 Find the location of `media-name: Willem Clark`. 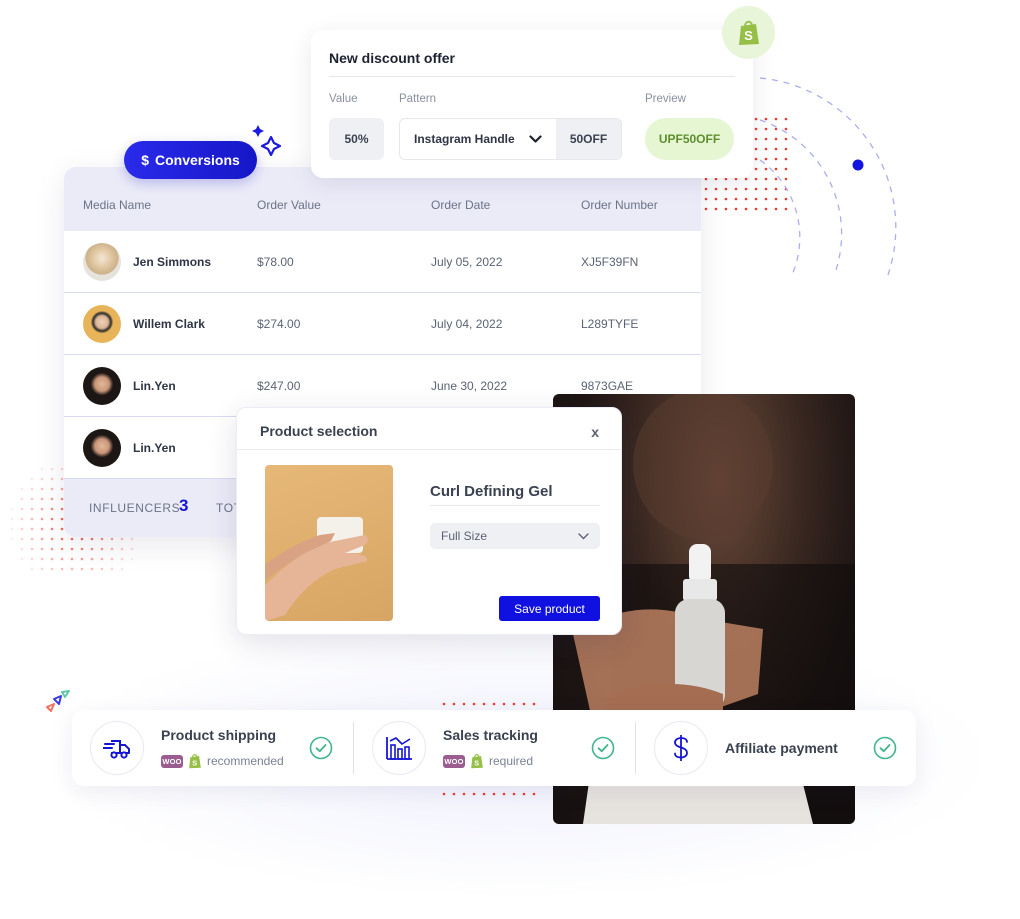

media-name: Willem Clark is located at coordinates (169, 324).